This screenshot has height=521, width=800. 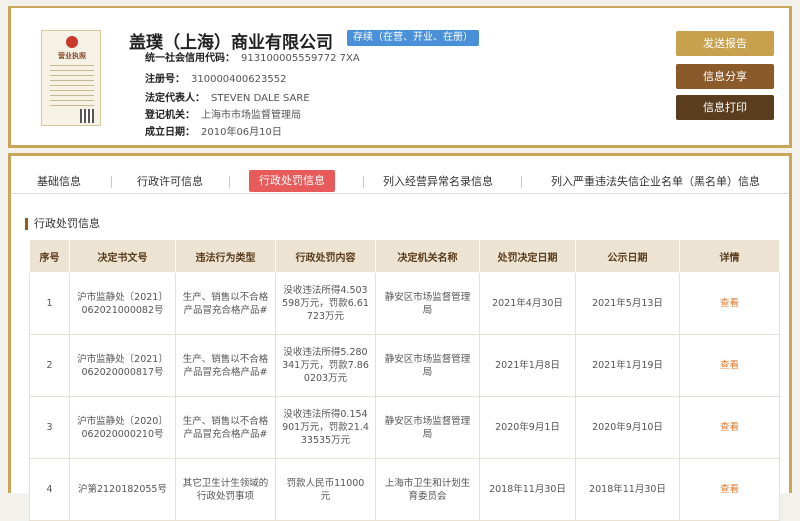 I want to click on info-label: 注册号：, so click(x=165, y=79).